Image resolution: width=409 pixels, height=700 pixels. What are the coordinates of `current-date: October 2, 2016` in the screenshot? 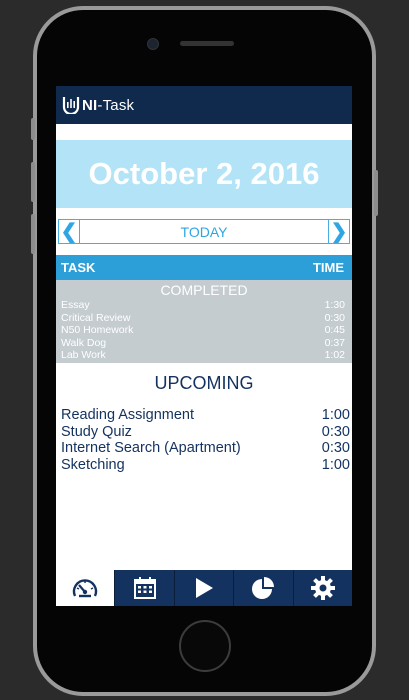 It's located at (204, 173).